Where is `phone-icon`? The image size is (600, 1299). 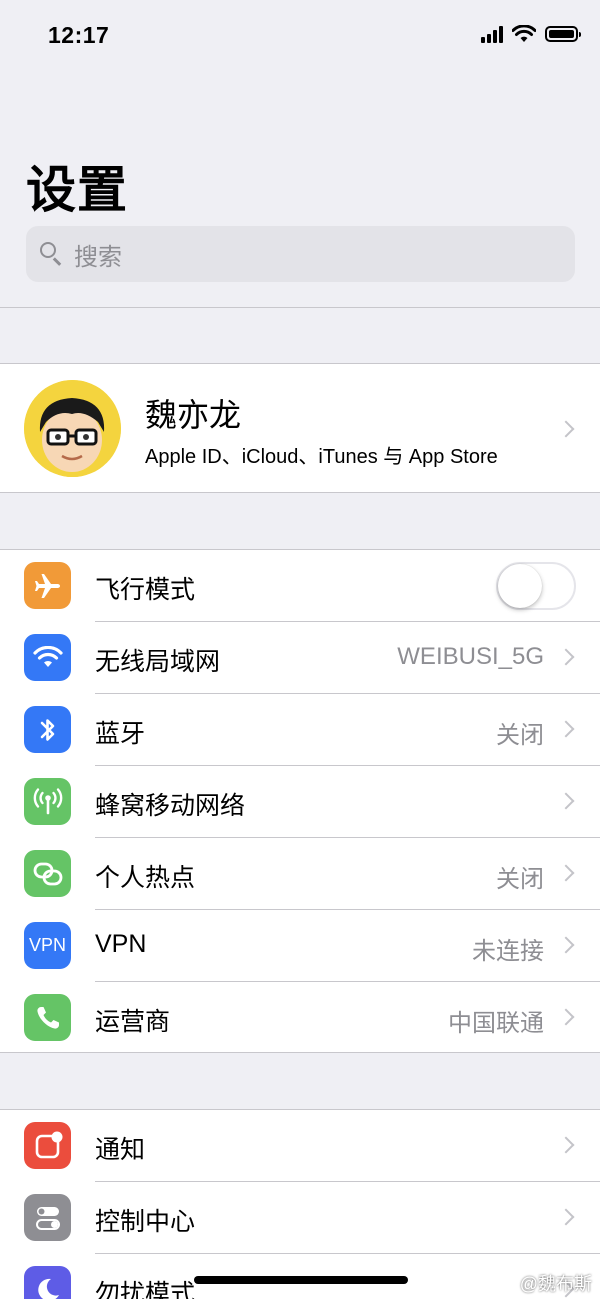
phone-icon is located at coordinates (47, 1017).